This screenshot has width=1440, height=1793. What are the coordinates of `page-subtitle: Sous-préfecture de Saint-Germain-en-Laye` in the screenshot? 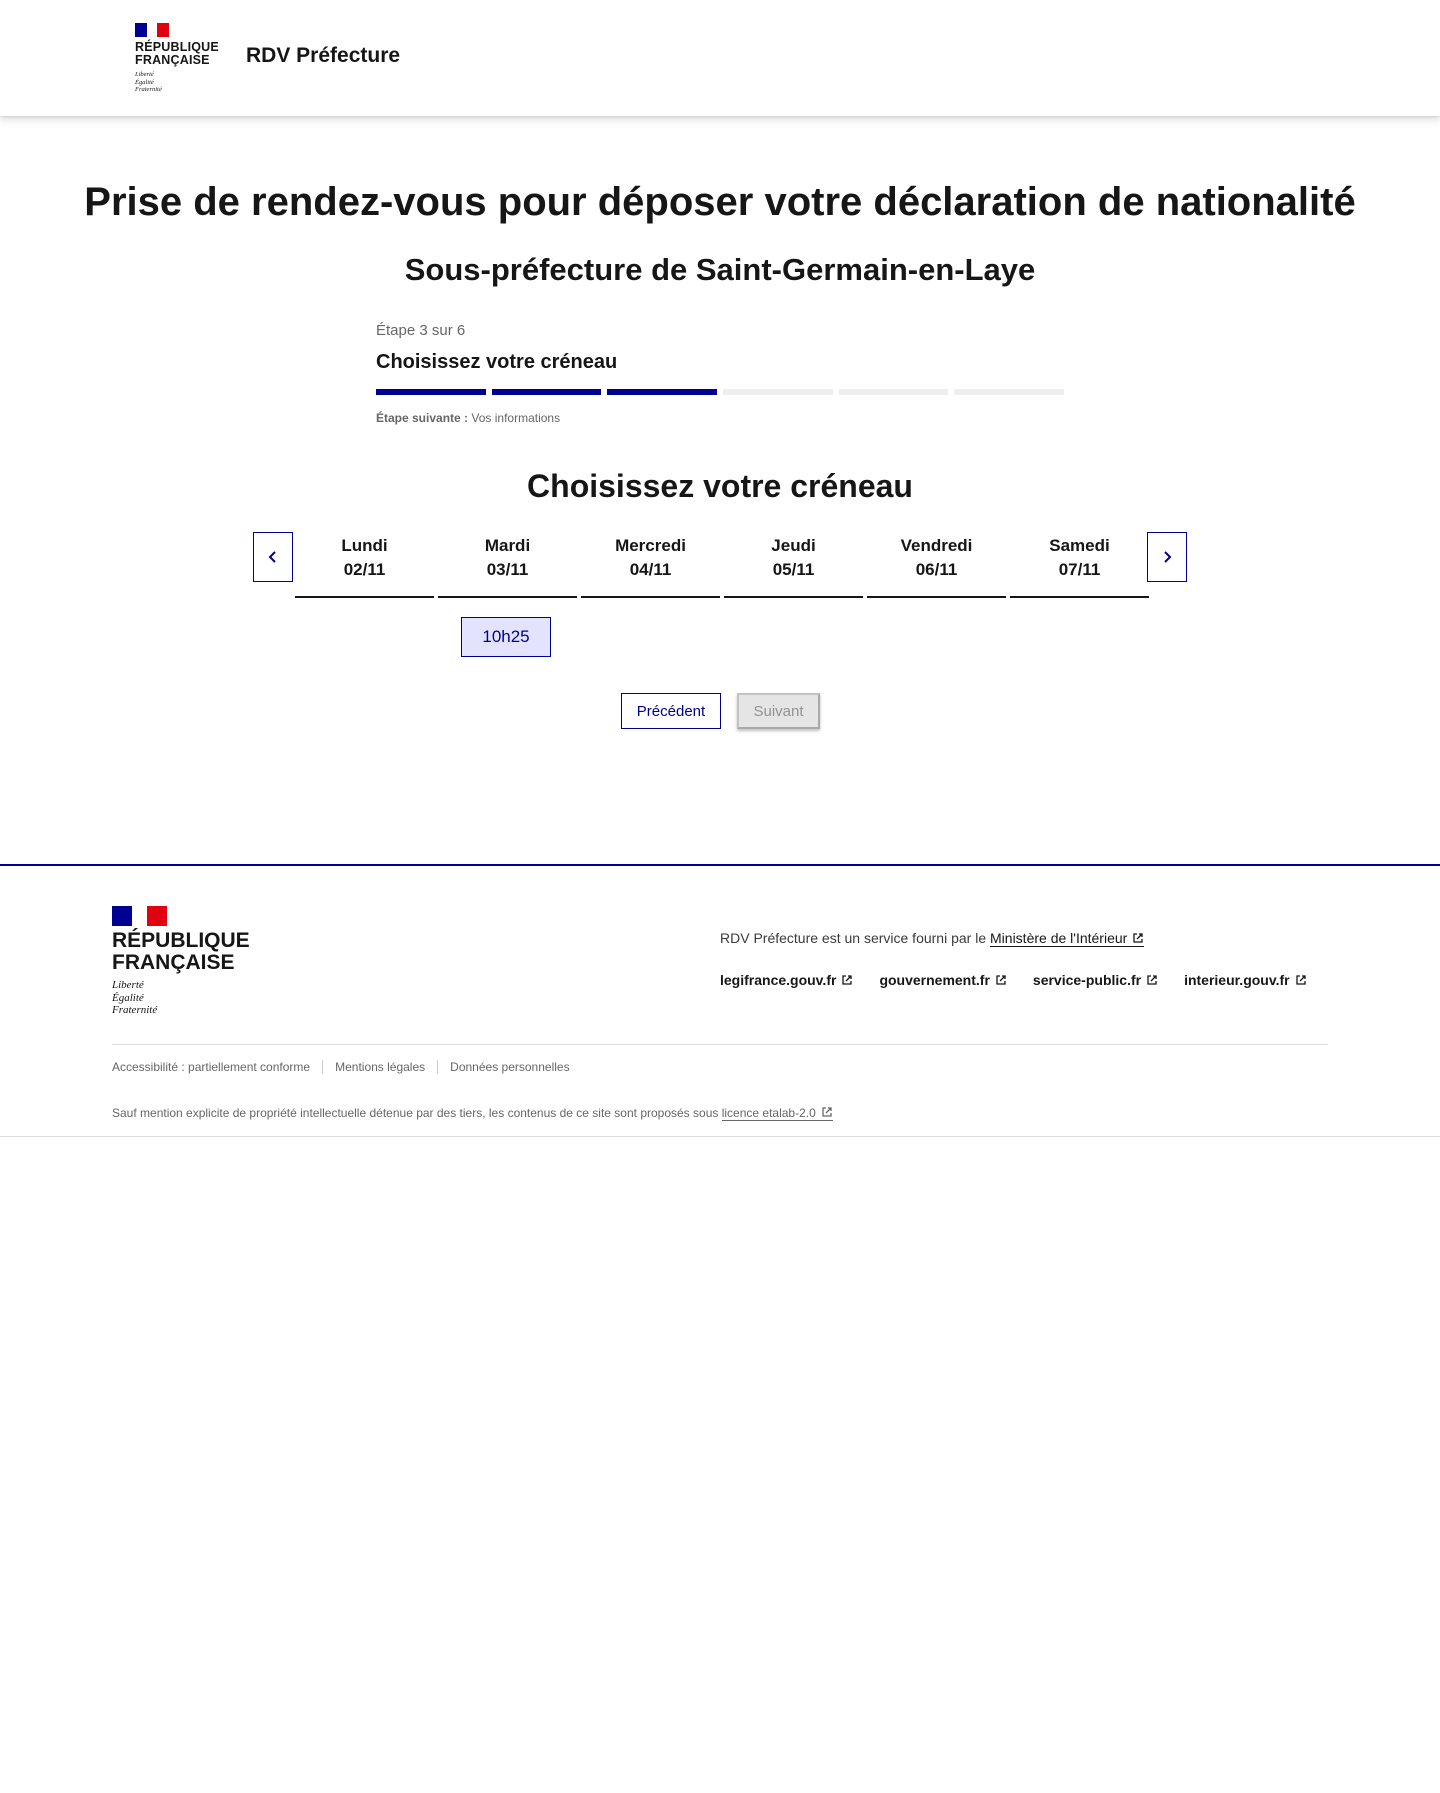 It's located at (720, 269).